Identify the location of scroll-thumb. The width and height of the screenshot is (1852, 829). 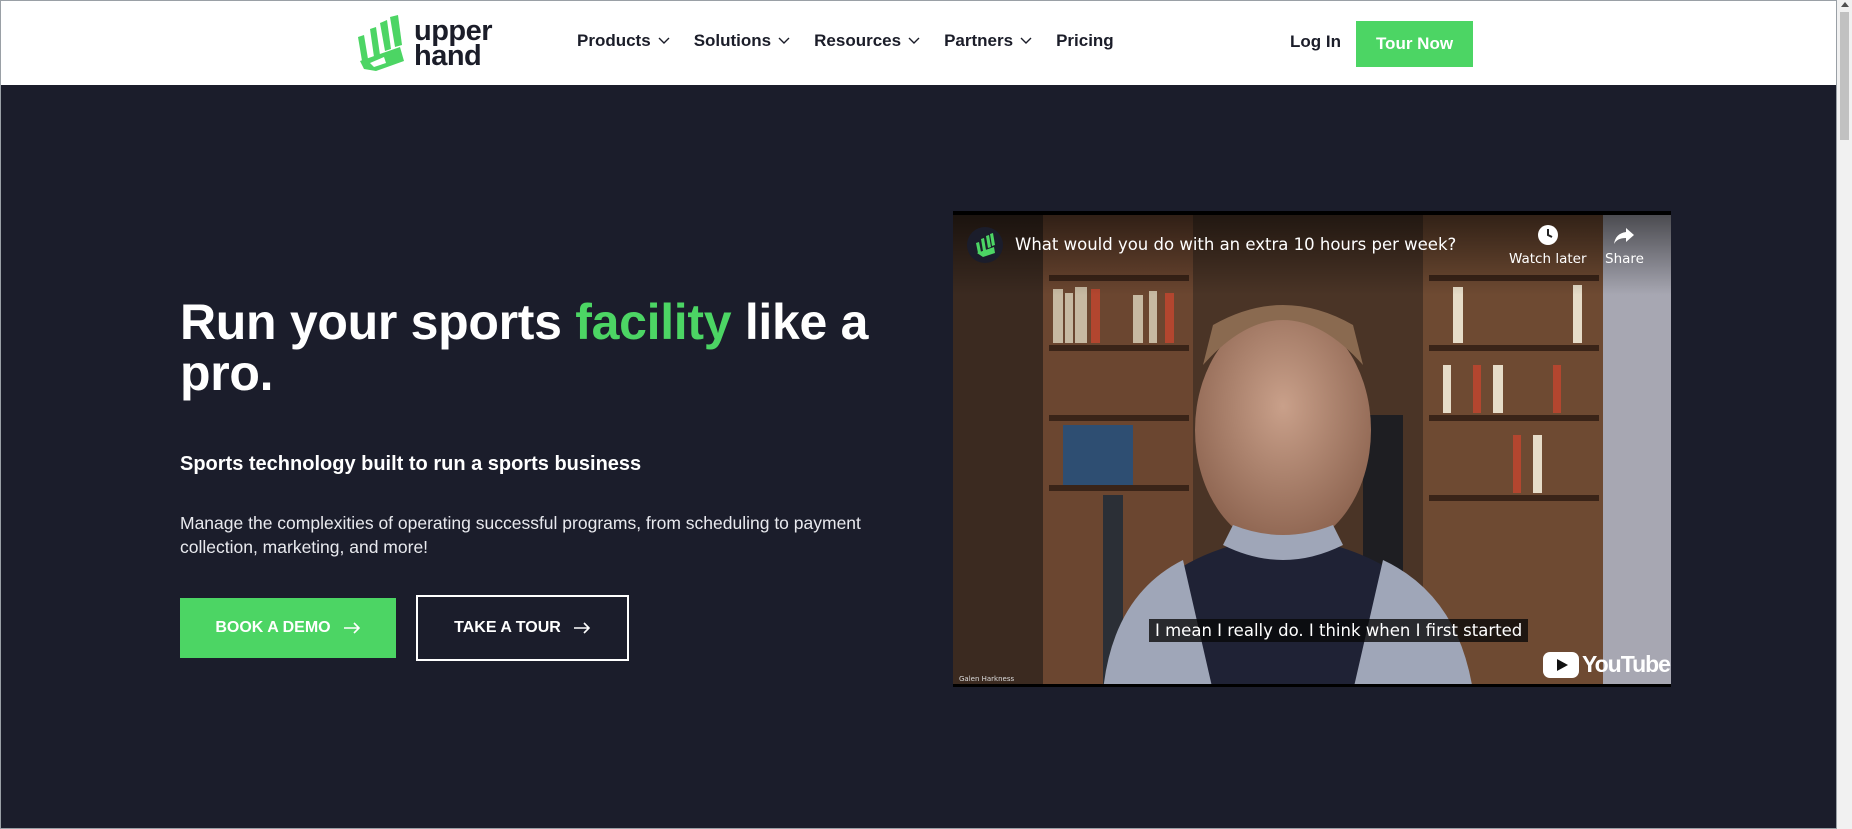
(1844, 76).